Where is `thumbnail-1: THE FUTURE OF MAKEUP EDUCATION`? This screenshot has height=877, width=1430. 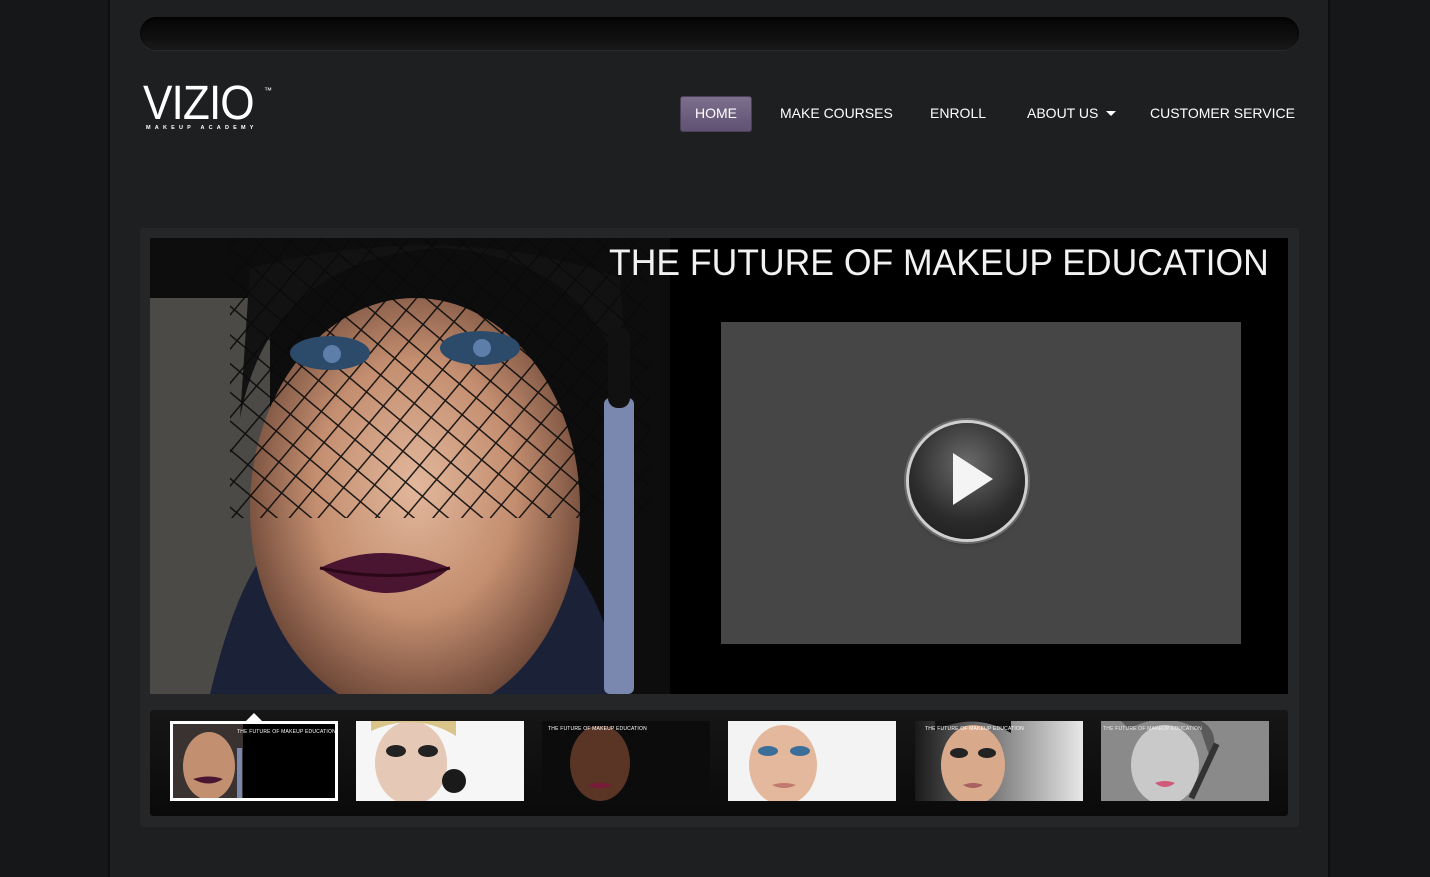 thumbnail-1: THE FUTURE OF MAKEUP EDUCATION is located at coordinates (254, 761).